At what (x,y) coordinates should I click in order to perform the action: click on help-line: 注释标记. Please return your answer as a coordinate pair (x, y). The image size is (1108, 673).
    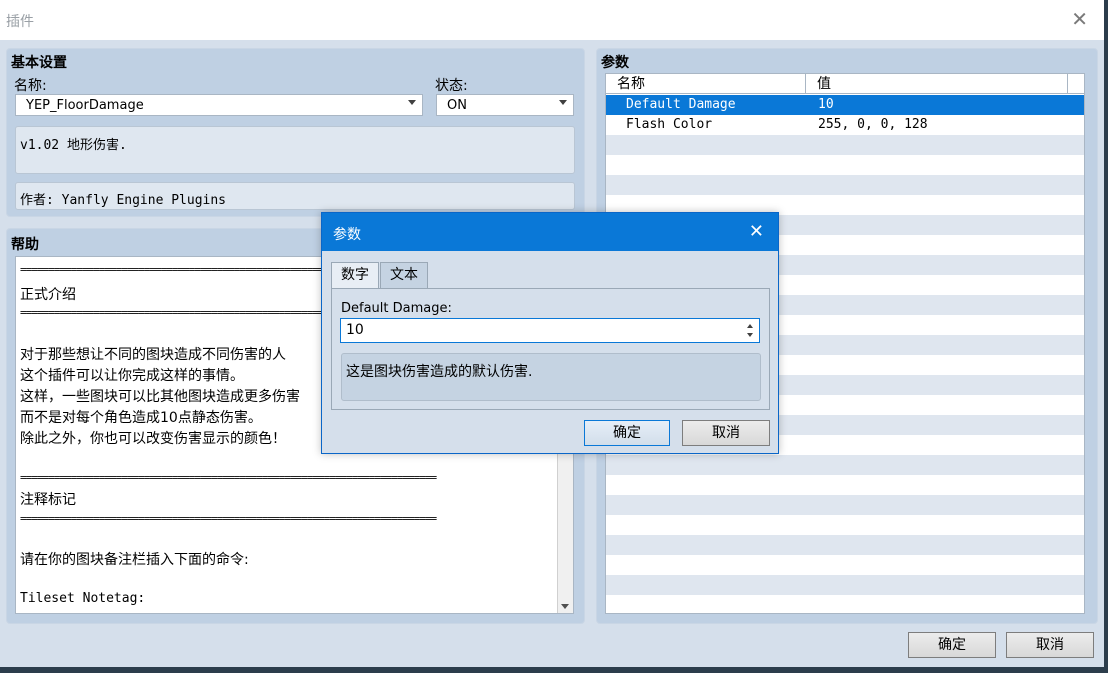
    Looking at the image, I should click on (48, 500).